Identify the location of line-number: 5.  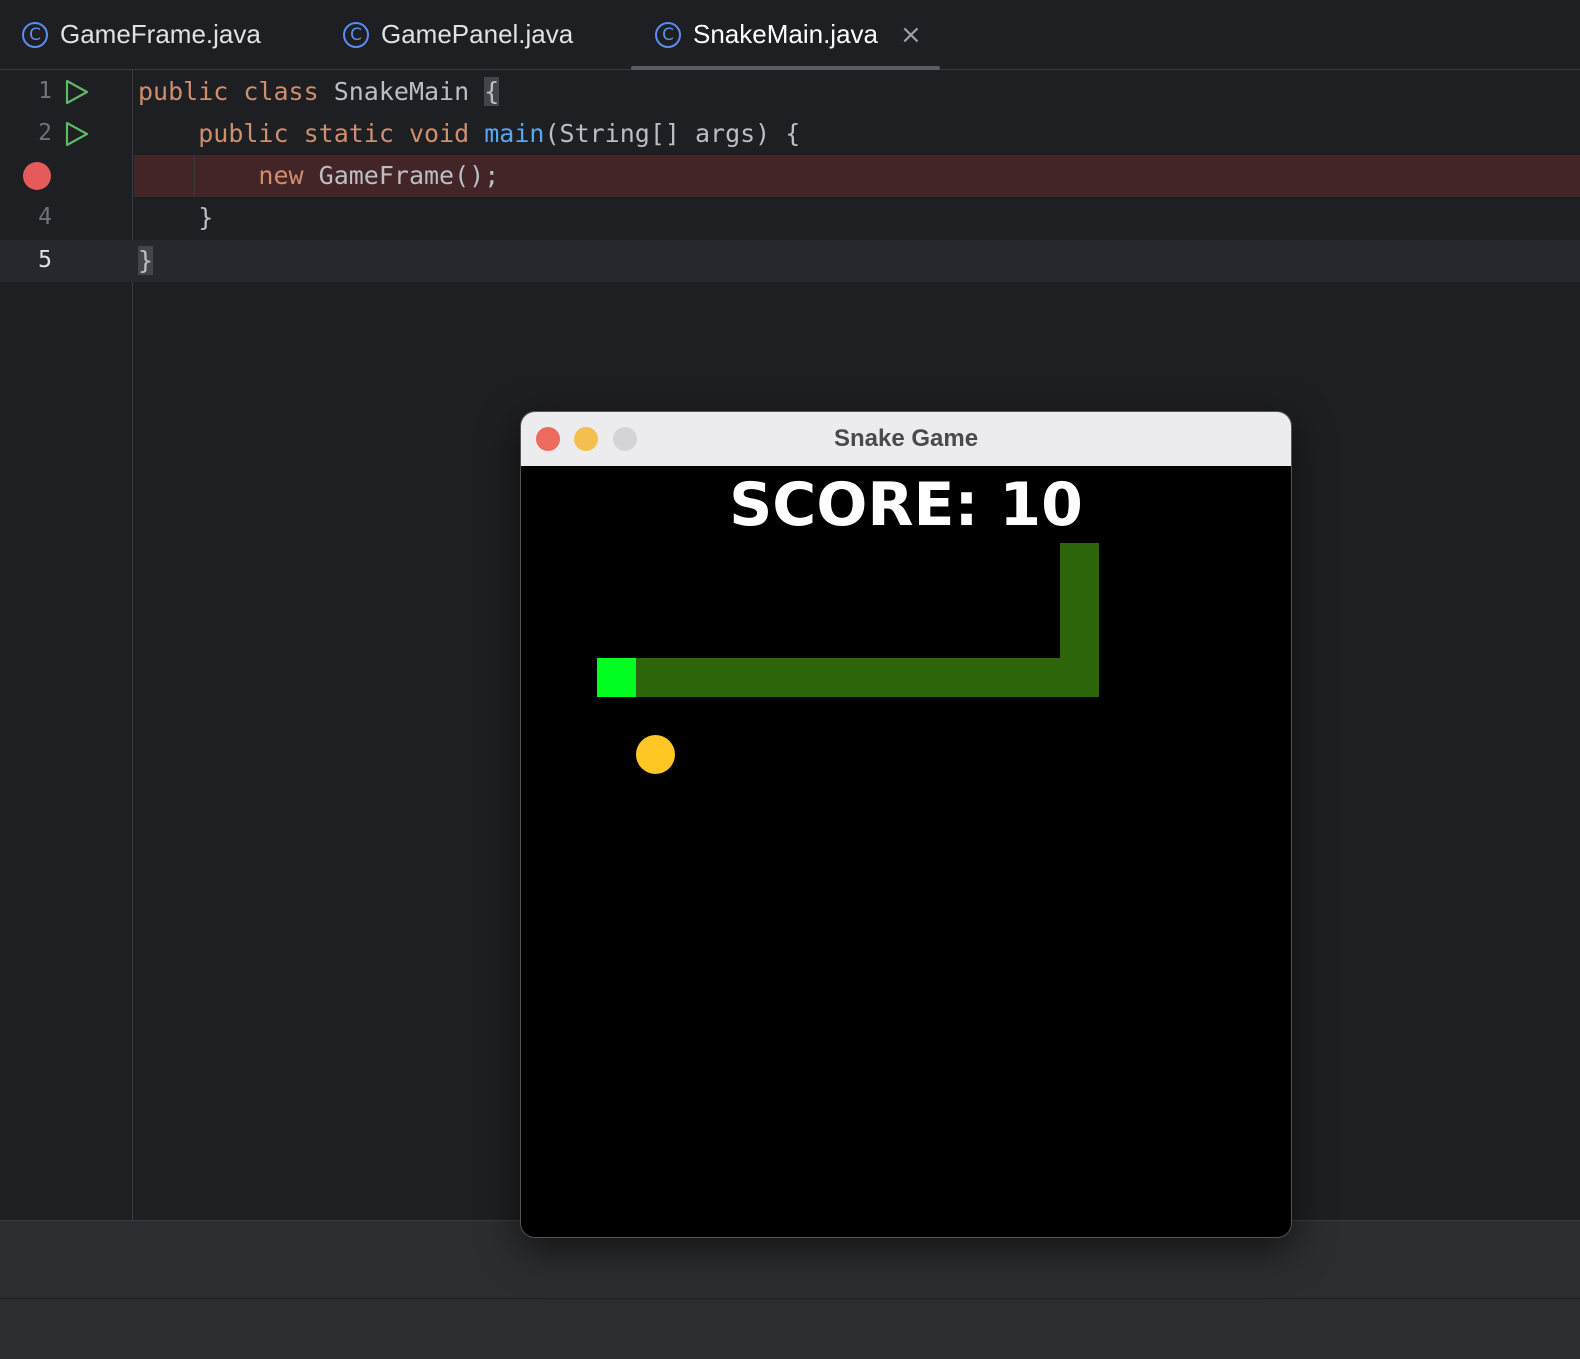
(45, 260).